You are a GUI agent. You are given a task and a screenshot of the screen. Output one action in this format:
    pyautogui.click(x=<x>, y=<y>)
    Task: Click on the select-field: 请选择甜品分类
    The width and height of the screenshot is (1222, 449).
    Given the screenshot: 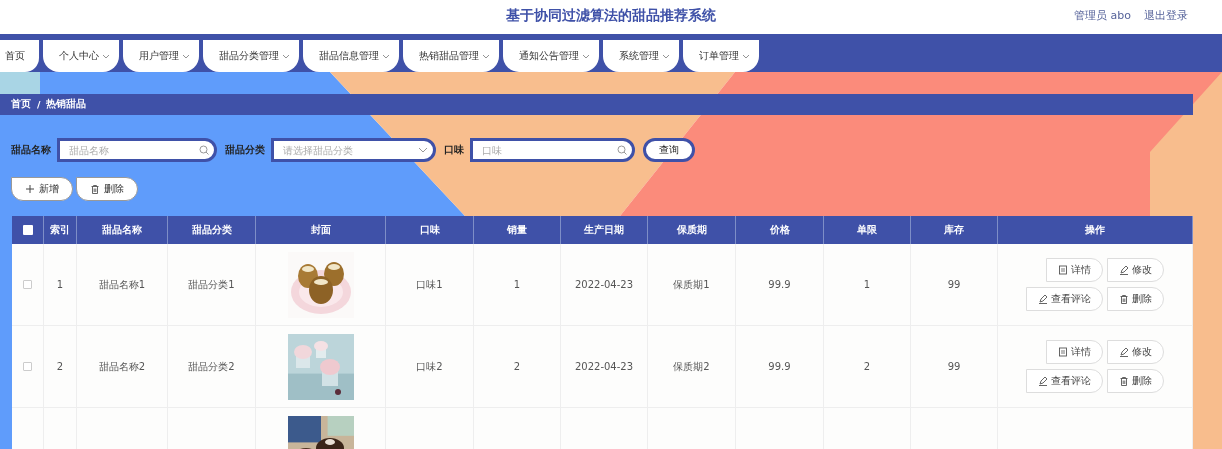 What is the action you would take?
    pyautogui.click(x=353, y=150)
    